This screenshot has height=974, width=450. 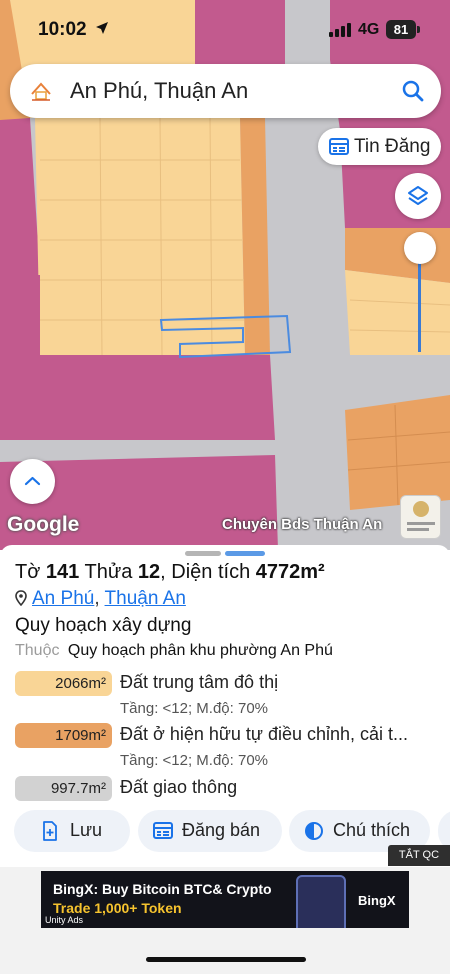 What do you see at coordinates (103, 625) in the screenshot?
I see `section-title: Quy hoạch xây dựng` at bounding box center [103, 625].